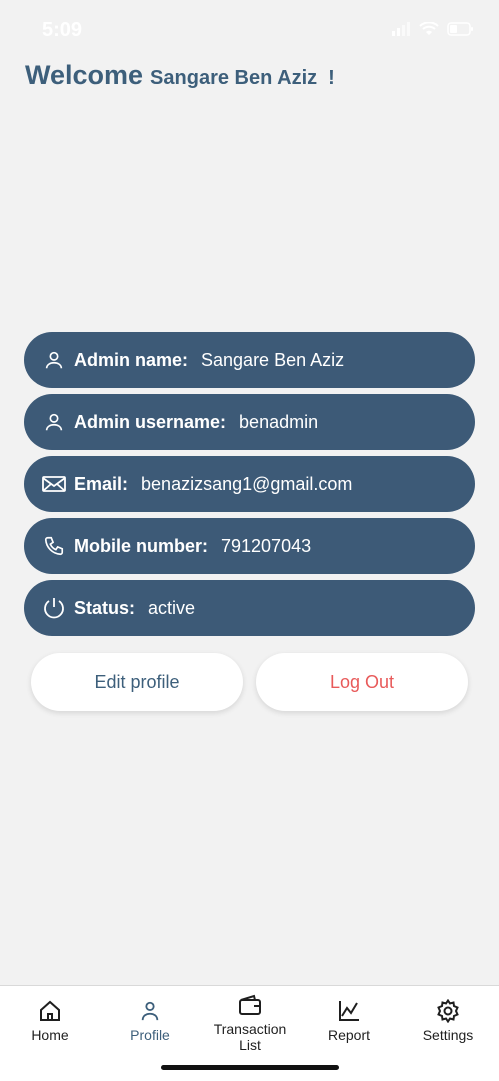 The image size is (499, 1081). Describe the element at coordinates (234, 78) in the screenshot. I see `welcome-user-name: Sangare Ben Aziz` at that location.